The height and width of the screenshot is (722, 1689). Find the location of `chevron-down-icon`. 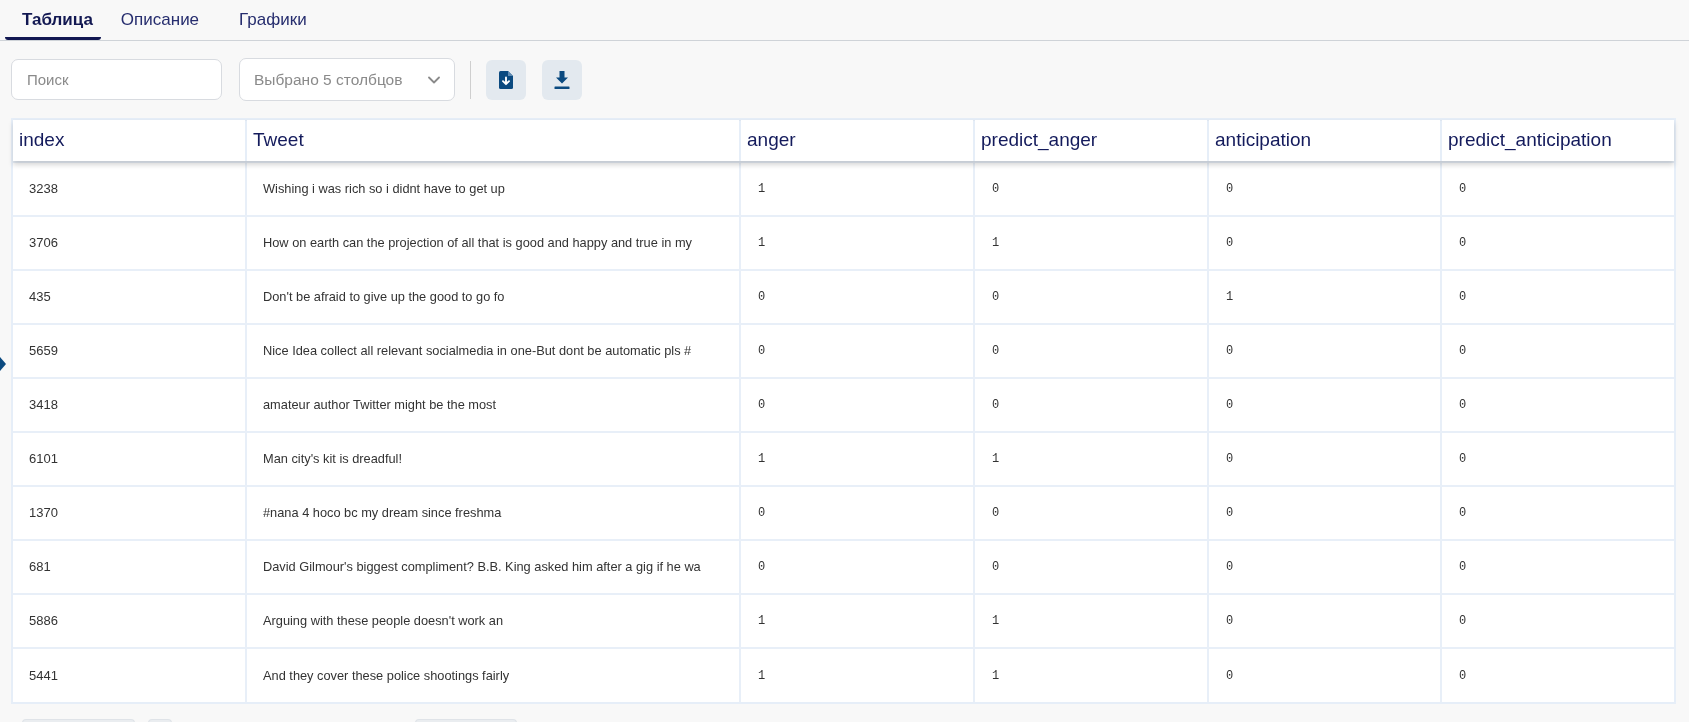

chevron-down-icon is located at coordinates (434, 79).